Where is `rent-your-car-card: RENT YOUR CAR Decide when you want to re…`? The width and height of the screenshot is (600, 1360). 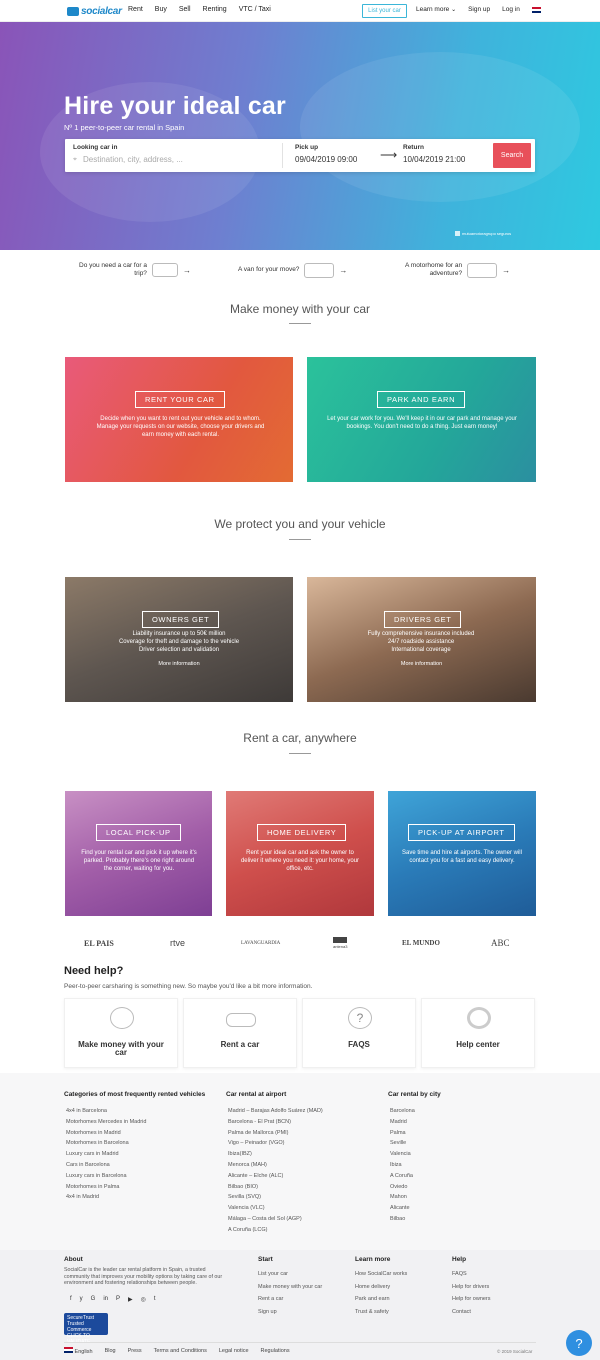
rent-your-car-card: RENT YOUR CAR Decide when you want to re… is located at coordinates (179, 419).